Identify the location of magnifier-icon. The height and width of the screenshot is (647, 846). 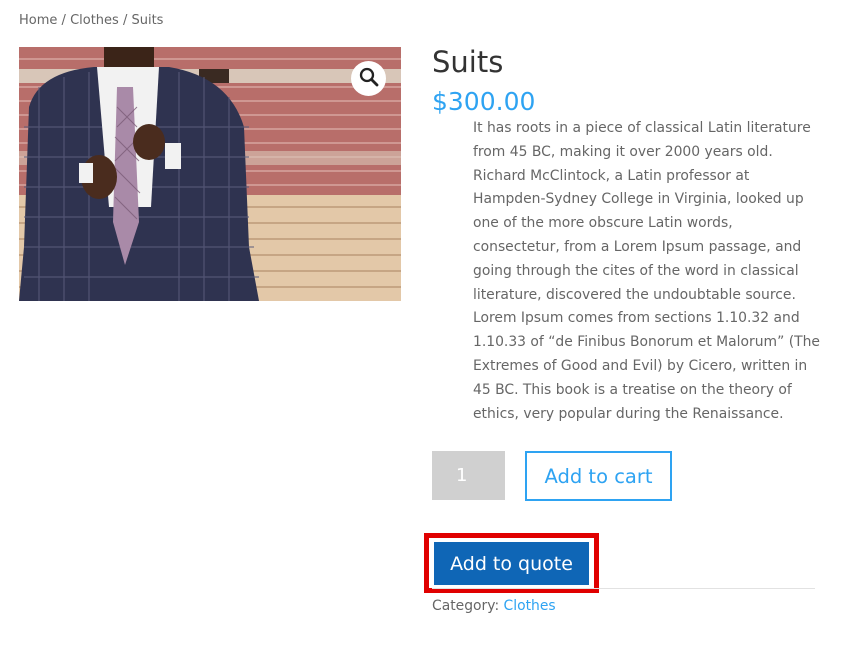
(369, 79).